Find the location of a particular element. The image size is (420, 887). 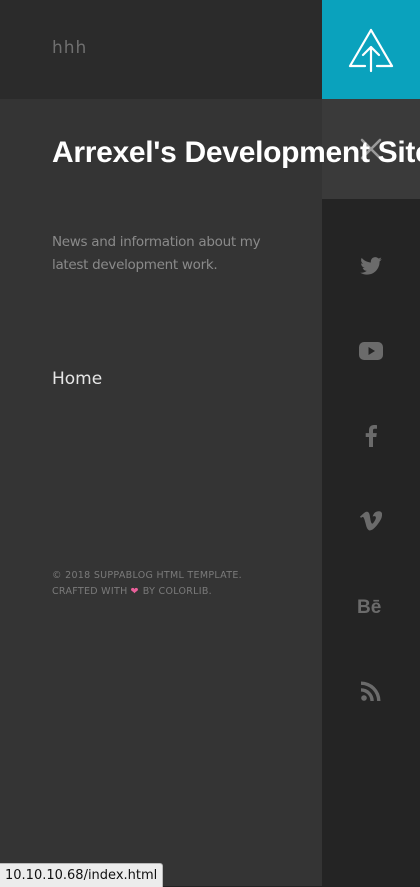

youtube-link is located at coordinates (371, 351).